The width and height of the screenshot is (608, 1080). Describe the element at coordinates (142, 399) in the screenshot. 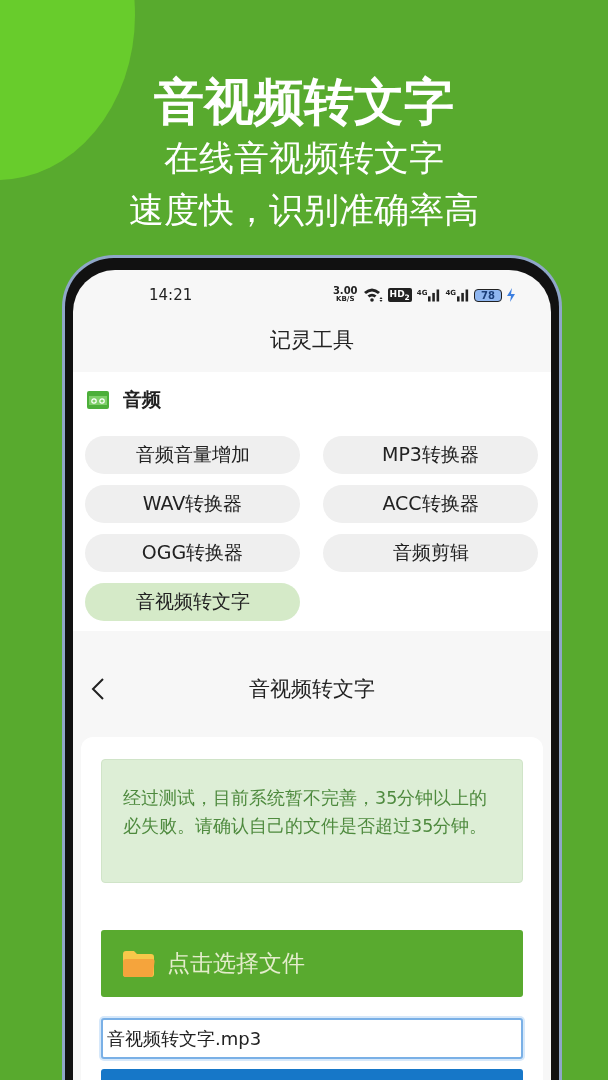

I see `section-title: 音频` at that location.